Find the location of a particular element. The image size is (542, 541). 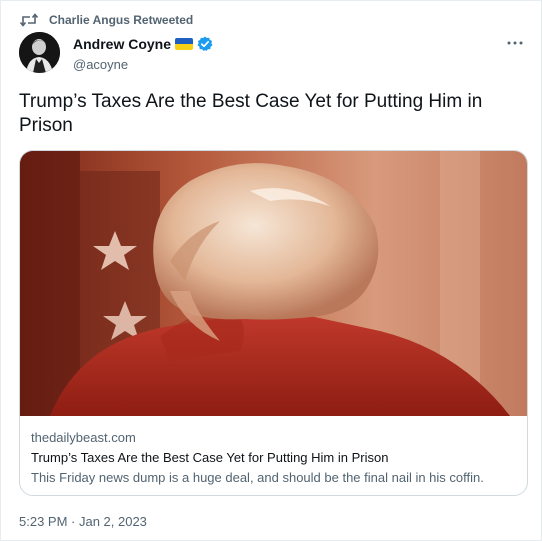

more-options-button is located at coordinates (515, 43).